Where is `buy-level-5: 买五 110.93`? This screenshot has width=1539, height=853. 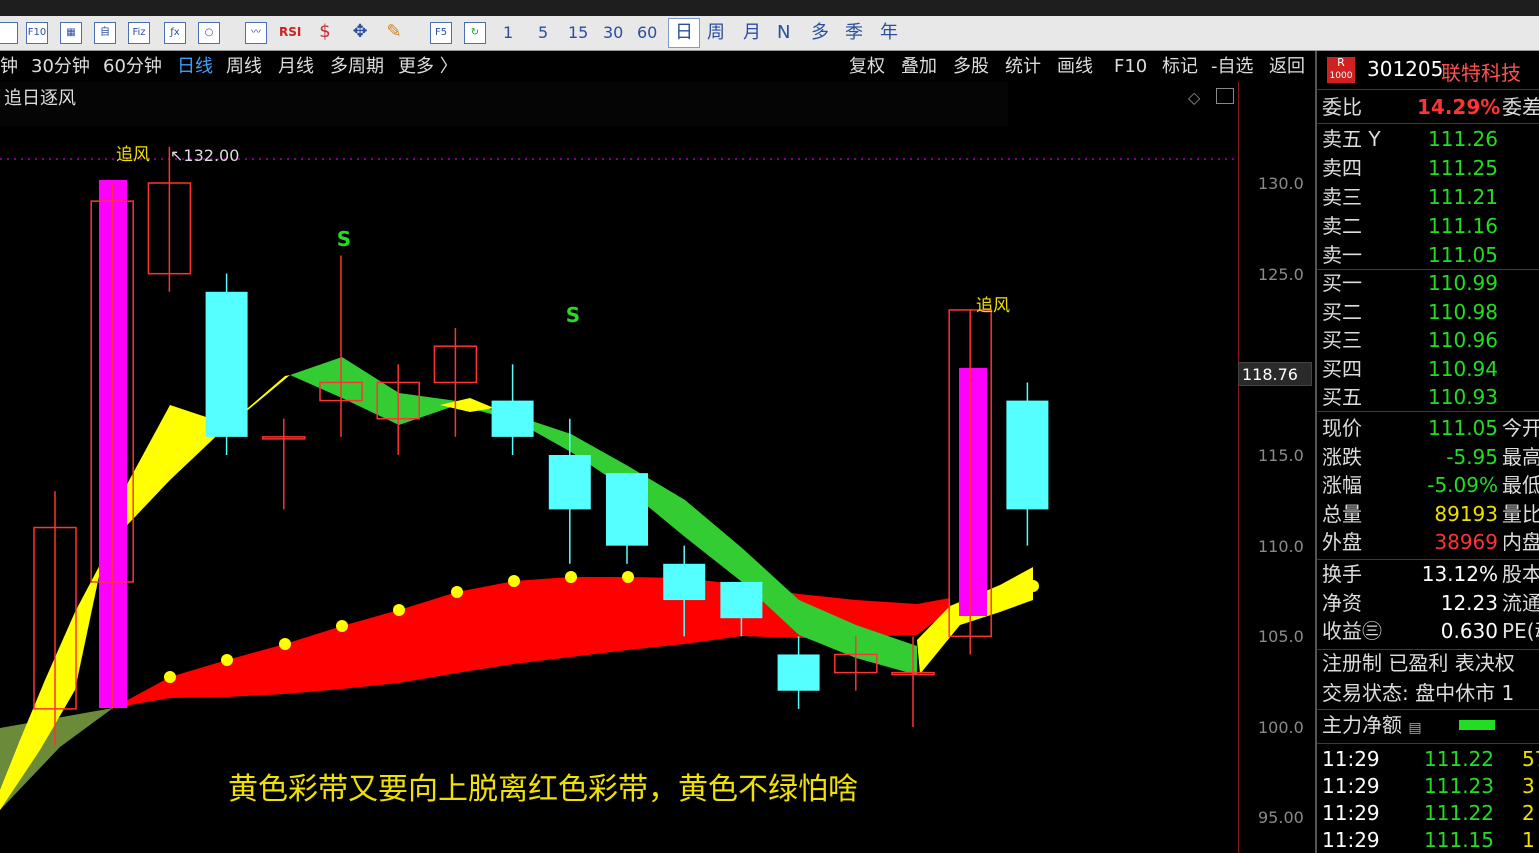 buy-level-5: 买五 110.93 is located at coordinates (1430, 397).